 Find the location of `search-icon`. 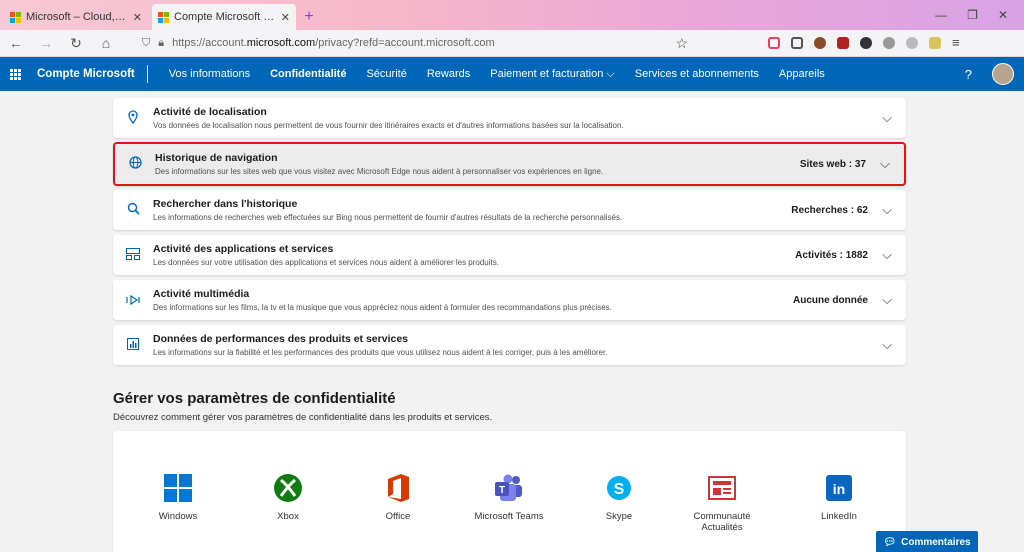

search-icon is located at coordinates (133, 210).